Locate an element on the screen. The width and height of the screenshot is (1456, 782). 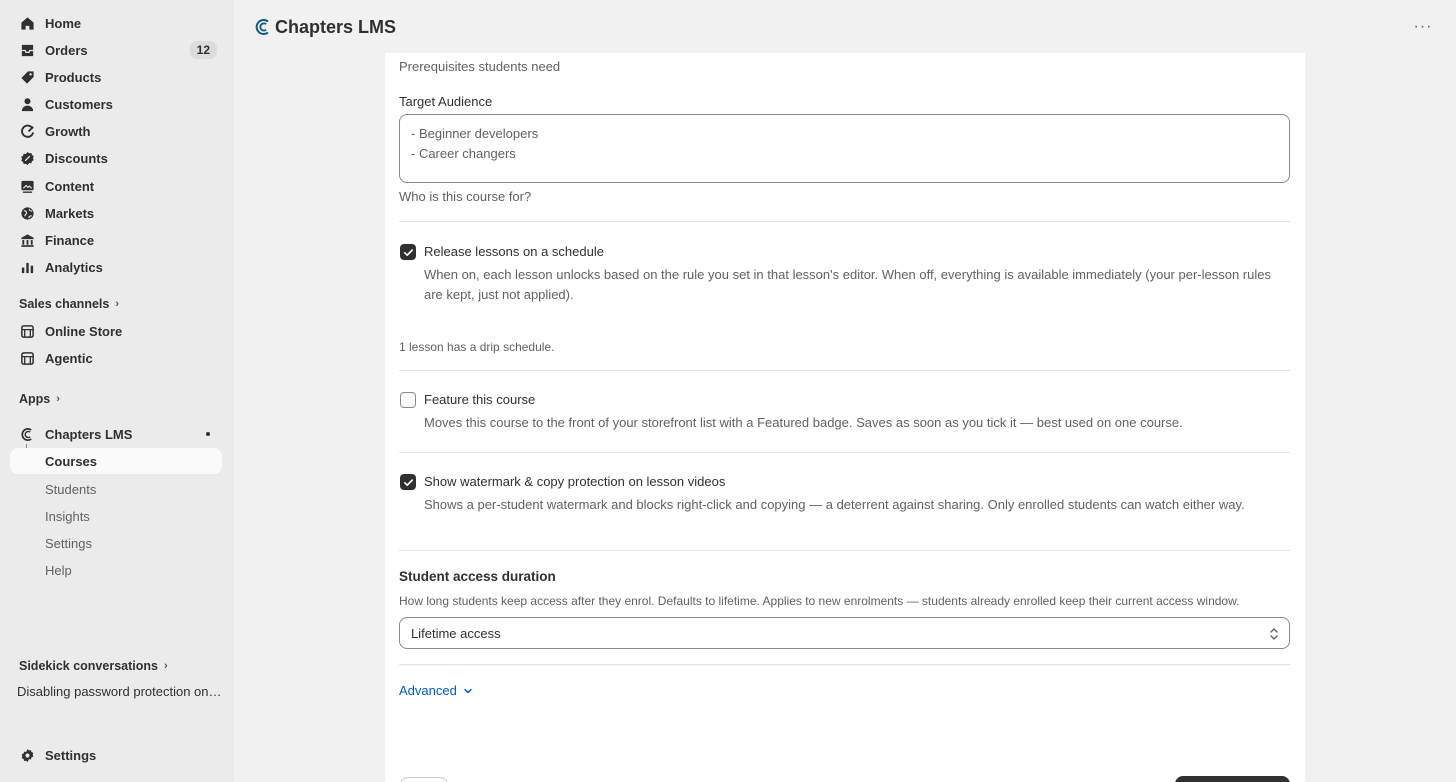
target-audience-label: Target Audience is located at coordinates (446, 101).